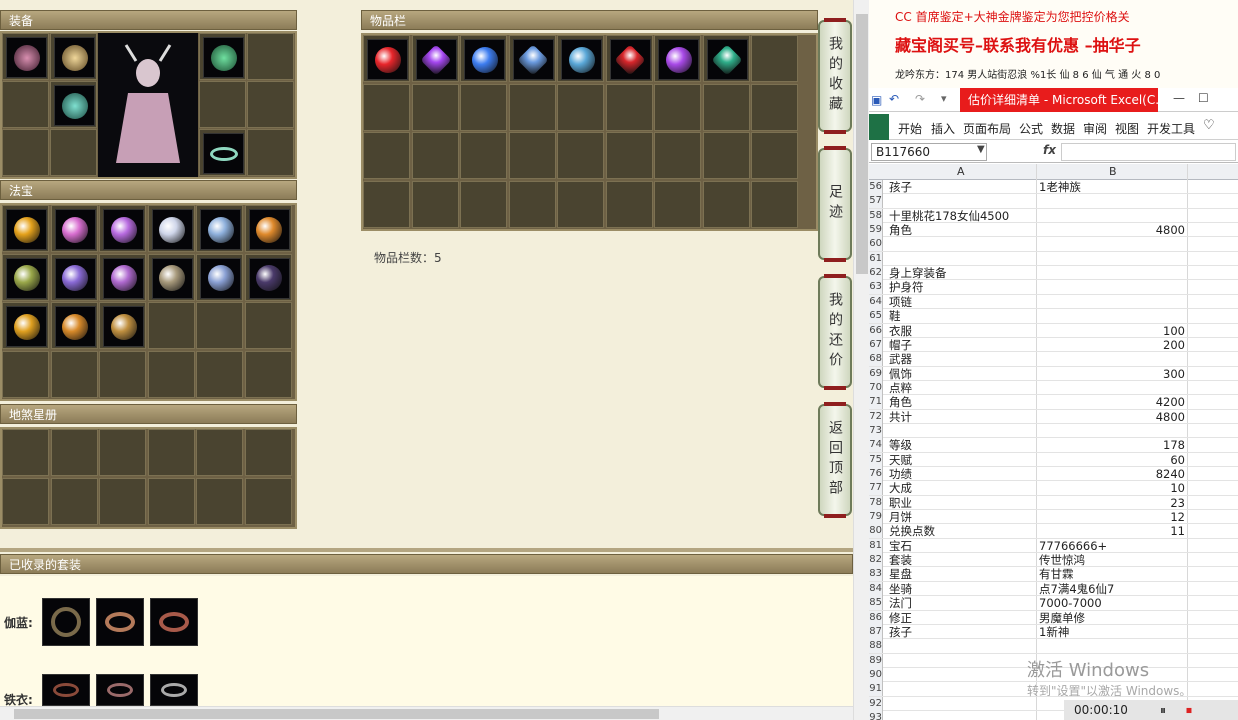 The height and width of the screenshot is (720, 1238). I want to click on col-b-header: B, so click(1113, 171).